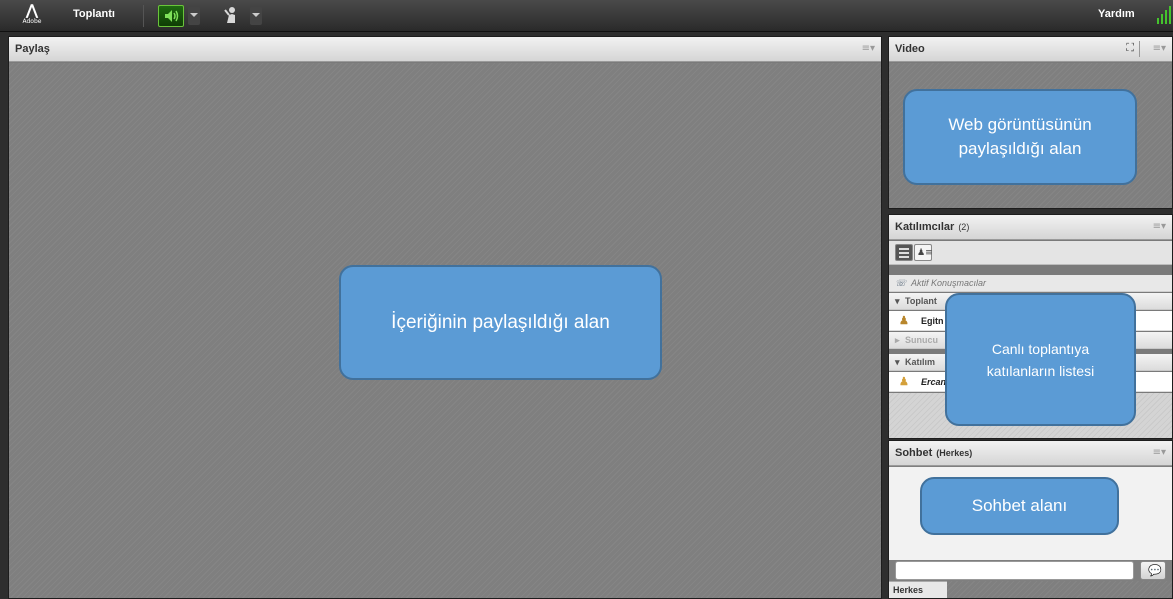 Image resolution: width=1173 pixels, height=599 pixels. Describe the element at coordinates (32, 21) in the screenshot. I see `adobe-logo-text: Adobe` at that location.